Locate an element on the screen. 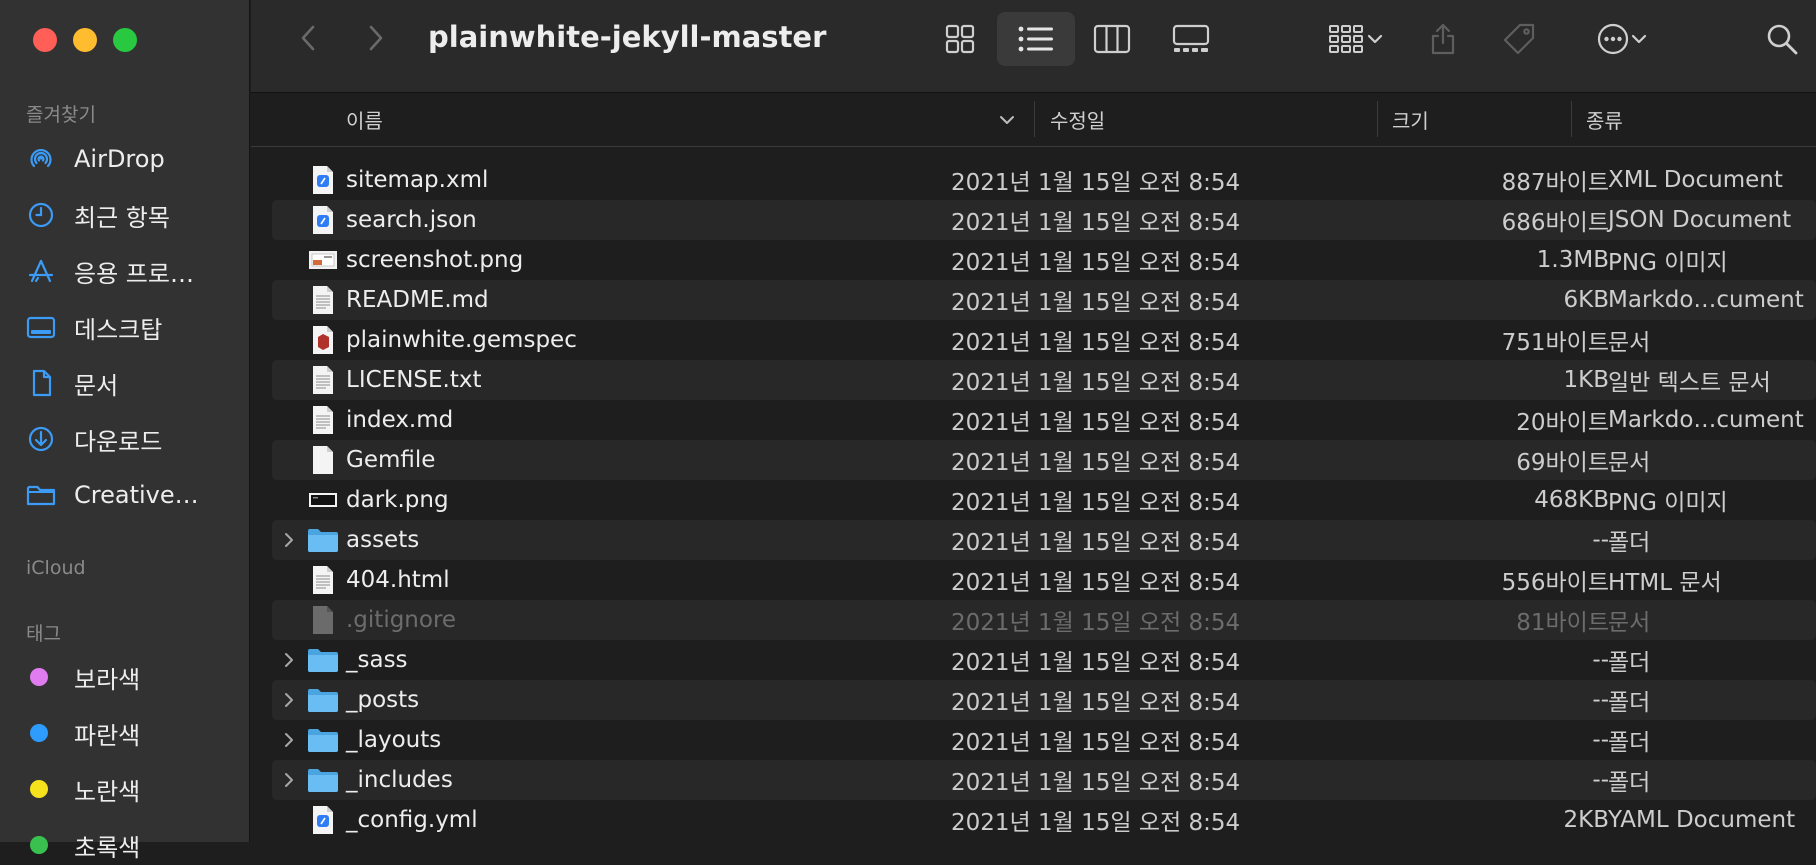  back-button is located at coordinates (309, 38).